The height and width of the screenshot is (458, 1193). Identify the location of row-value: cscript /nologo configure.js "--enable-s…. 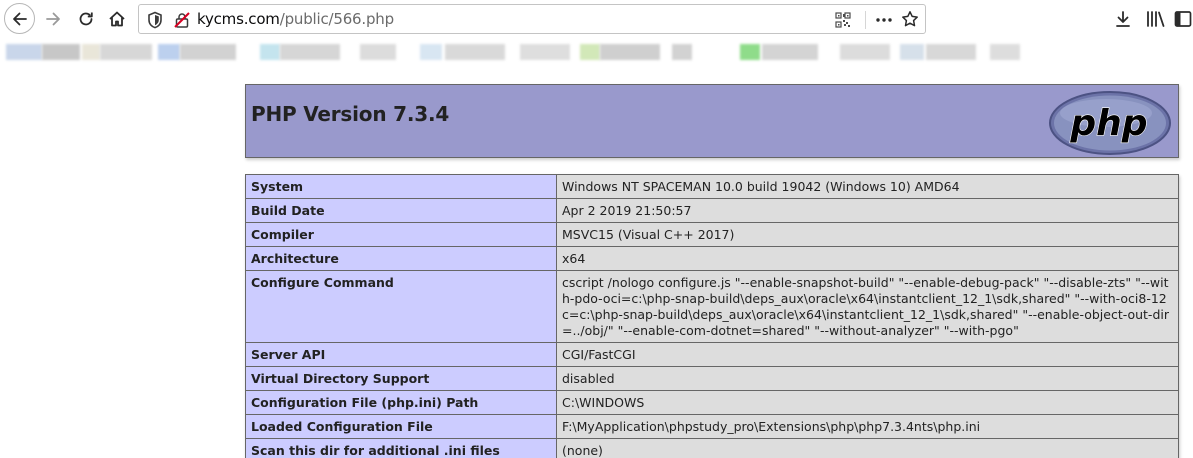
(867, 306).